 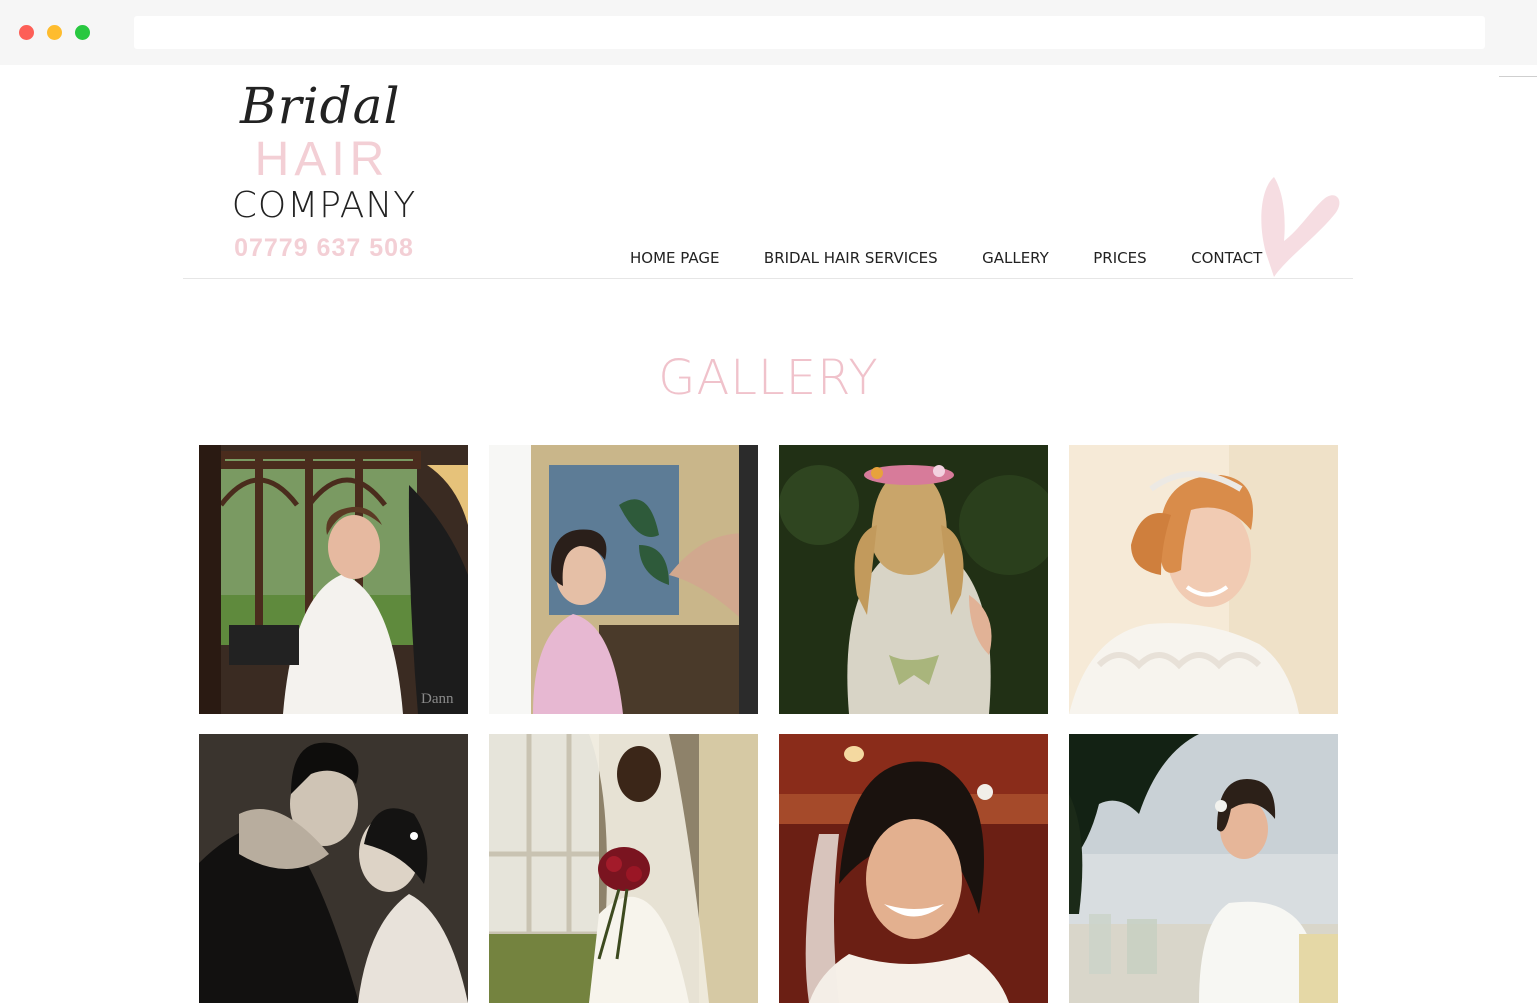 I want to click on heart-icon, so click(x=1300, y=227).